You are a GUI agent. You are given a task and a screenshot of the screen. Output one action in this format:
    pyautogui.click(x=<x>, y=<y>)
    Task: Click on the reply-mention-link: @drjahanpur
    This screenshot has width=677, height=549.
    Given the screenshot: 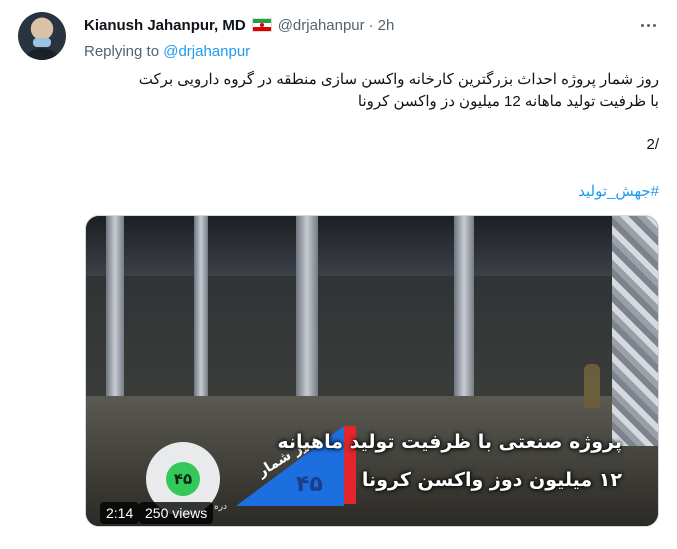 What is the action you would take?
    pyautogui.click(x=206, y=51)
    